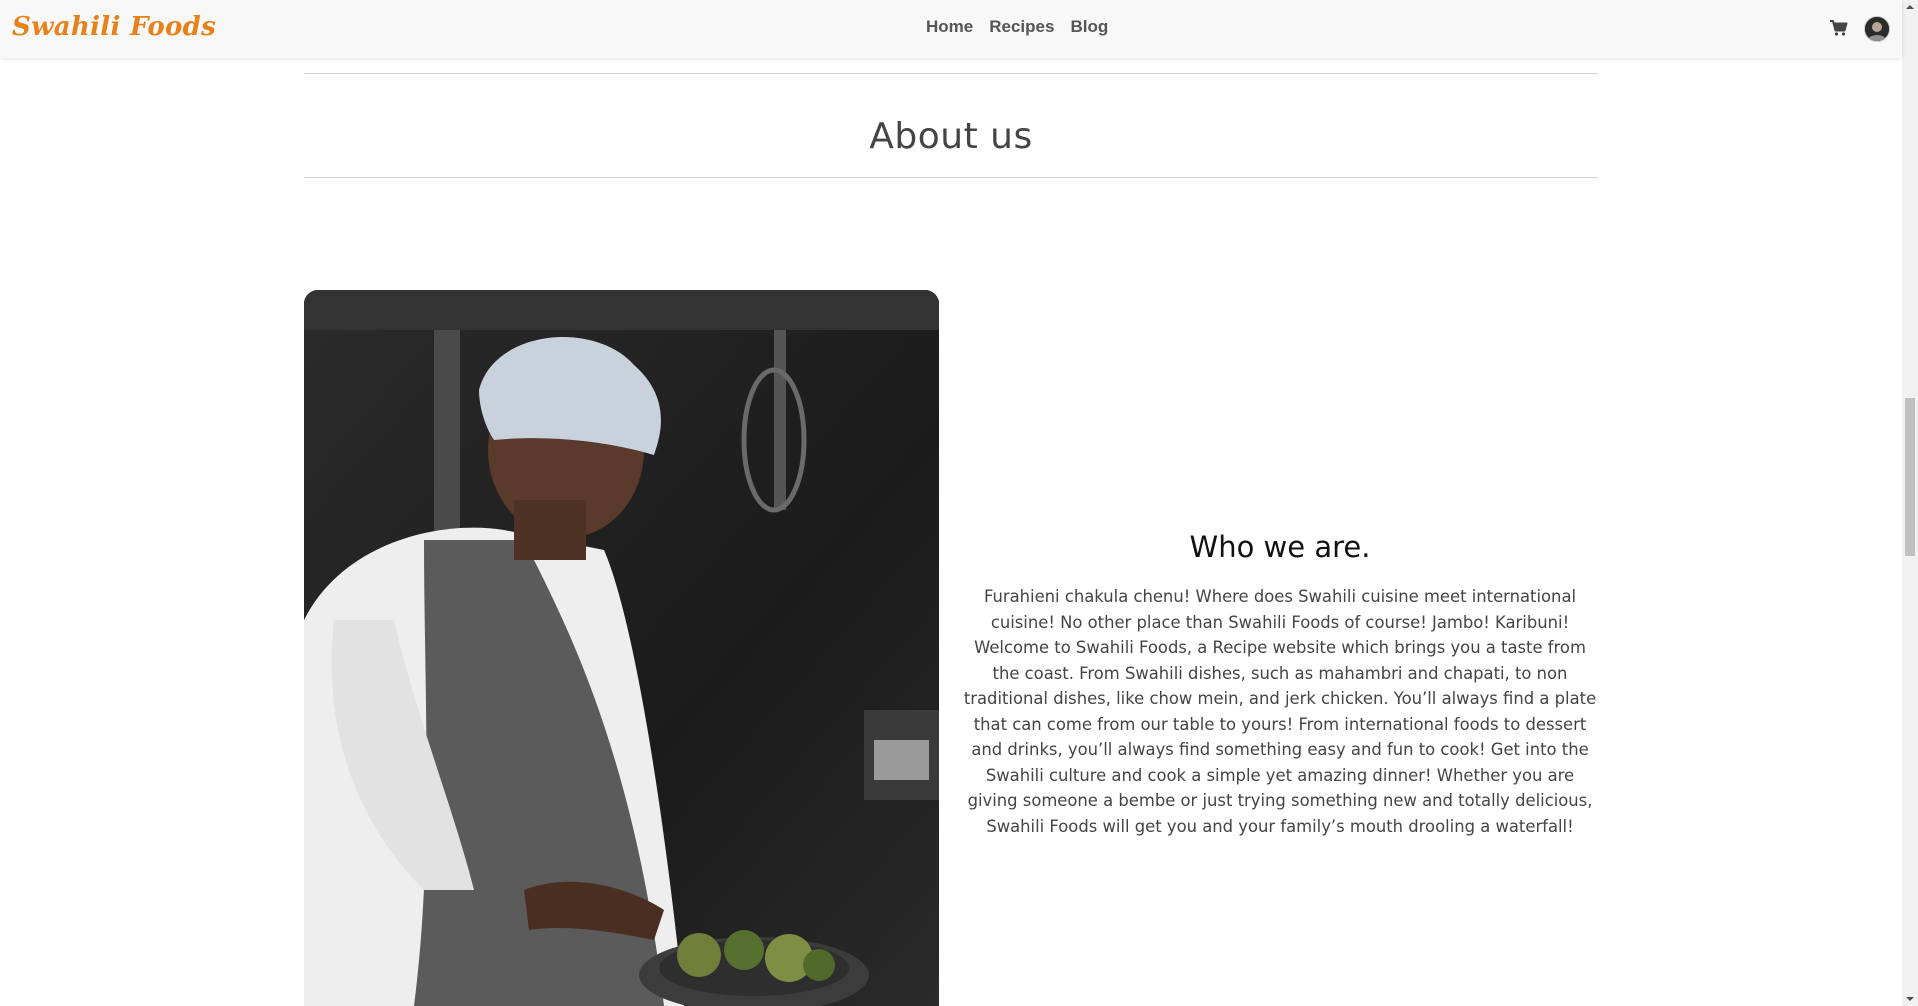 The image size is (1918, 1006). What do you see at coordinates (951, 177) in the screenshot?
I see `bottom-divider` at bounding box center [951, 177].